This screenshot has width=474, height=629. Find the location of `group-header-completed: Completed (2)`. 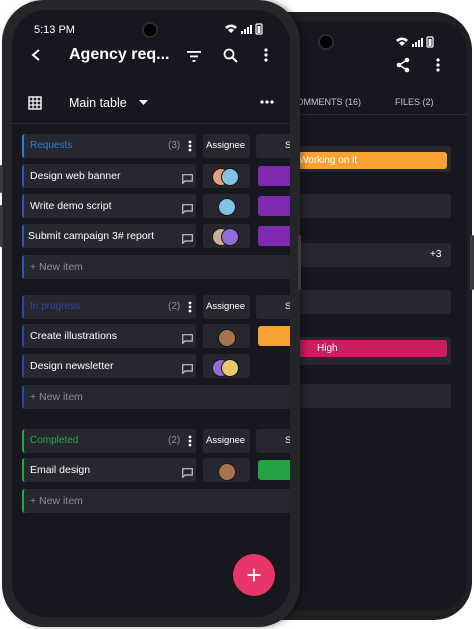

group-header-completed: Completed (2) is located at coordinates (109, 441).